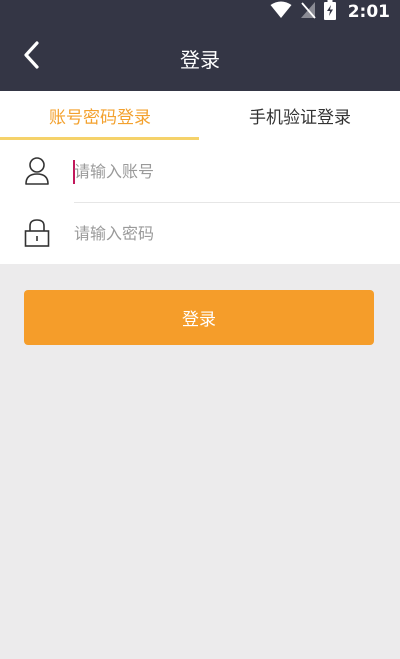 This screenshot has width=400, height=659. I want to click on tab-label: 手机验证登录, so click(300, 118).